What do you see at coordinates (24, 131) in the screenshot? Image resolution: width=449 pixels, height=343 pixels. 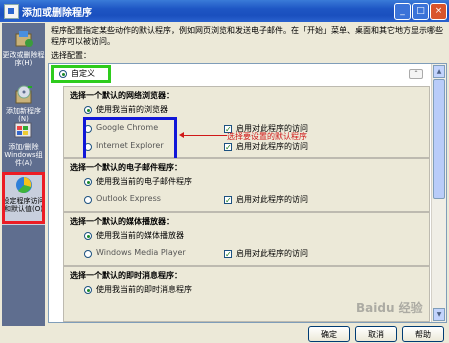 I see `windows-components-icon` at bounding box center [24, 131].